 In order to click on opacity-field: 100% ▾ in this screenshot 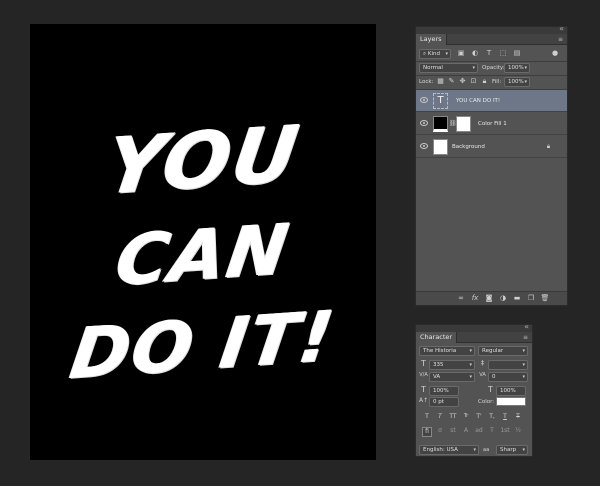, I will do `click(517, 68)`.